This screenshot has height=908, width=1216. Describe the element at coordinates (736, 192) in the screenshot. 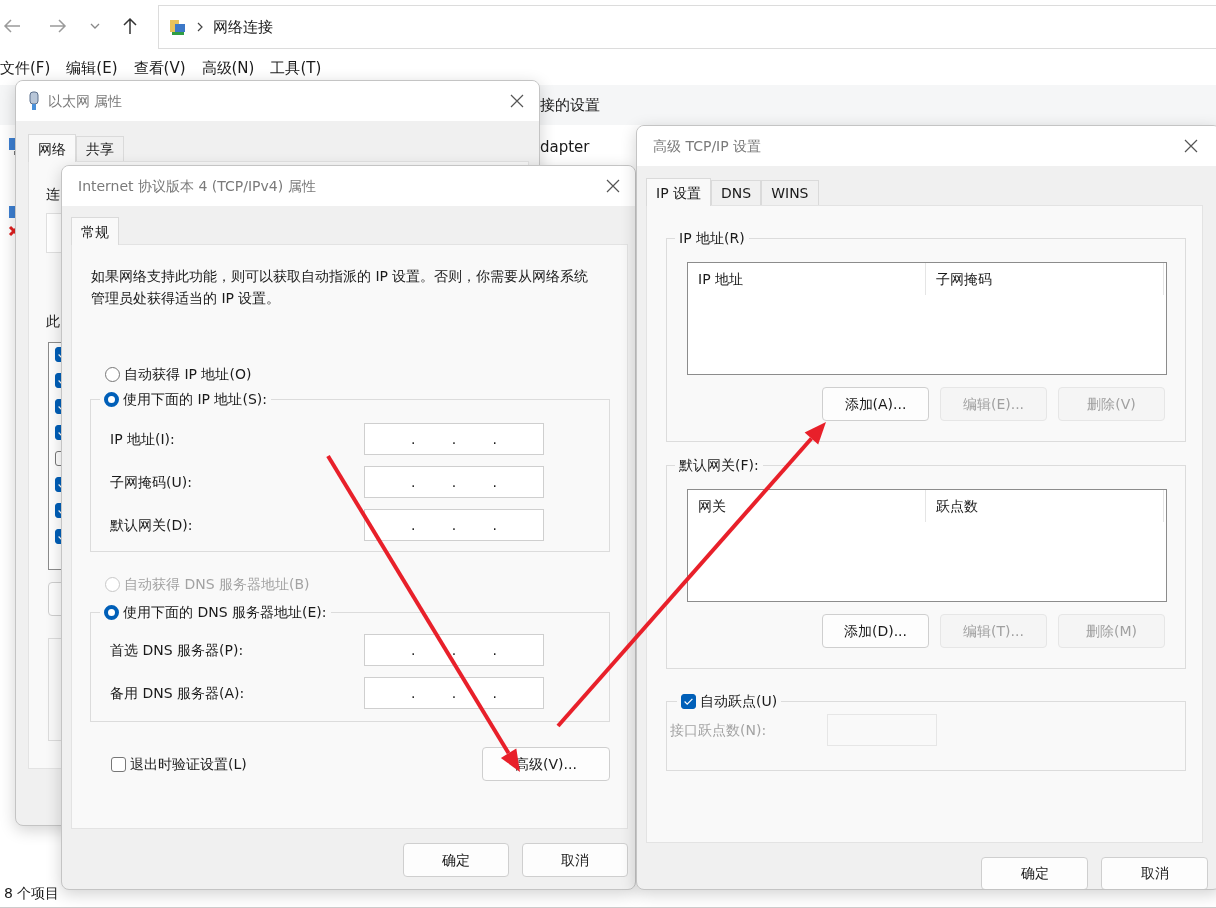

I see `tab: DNS` at that location.